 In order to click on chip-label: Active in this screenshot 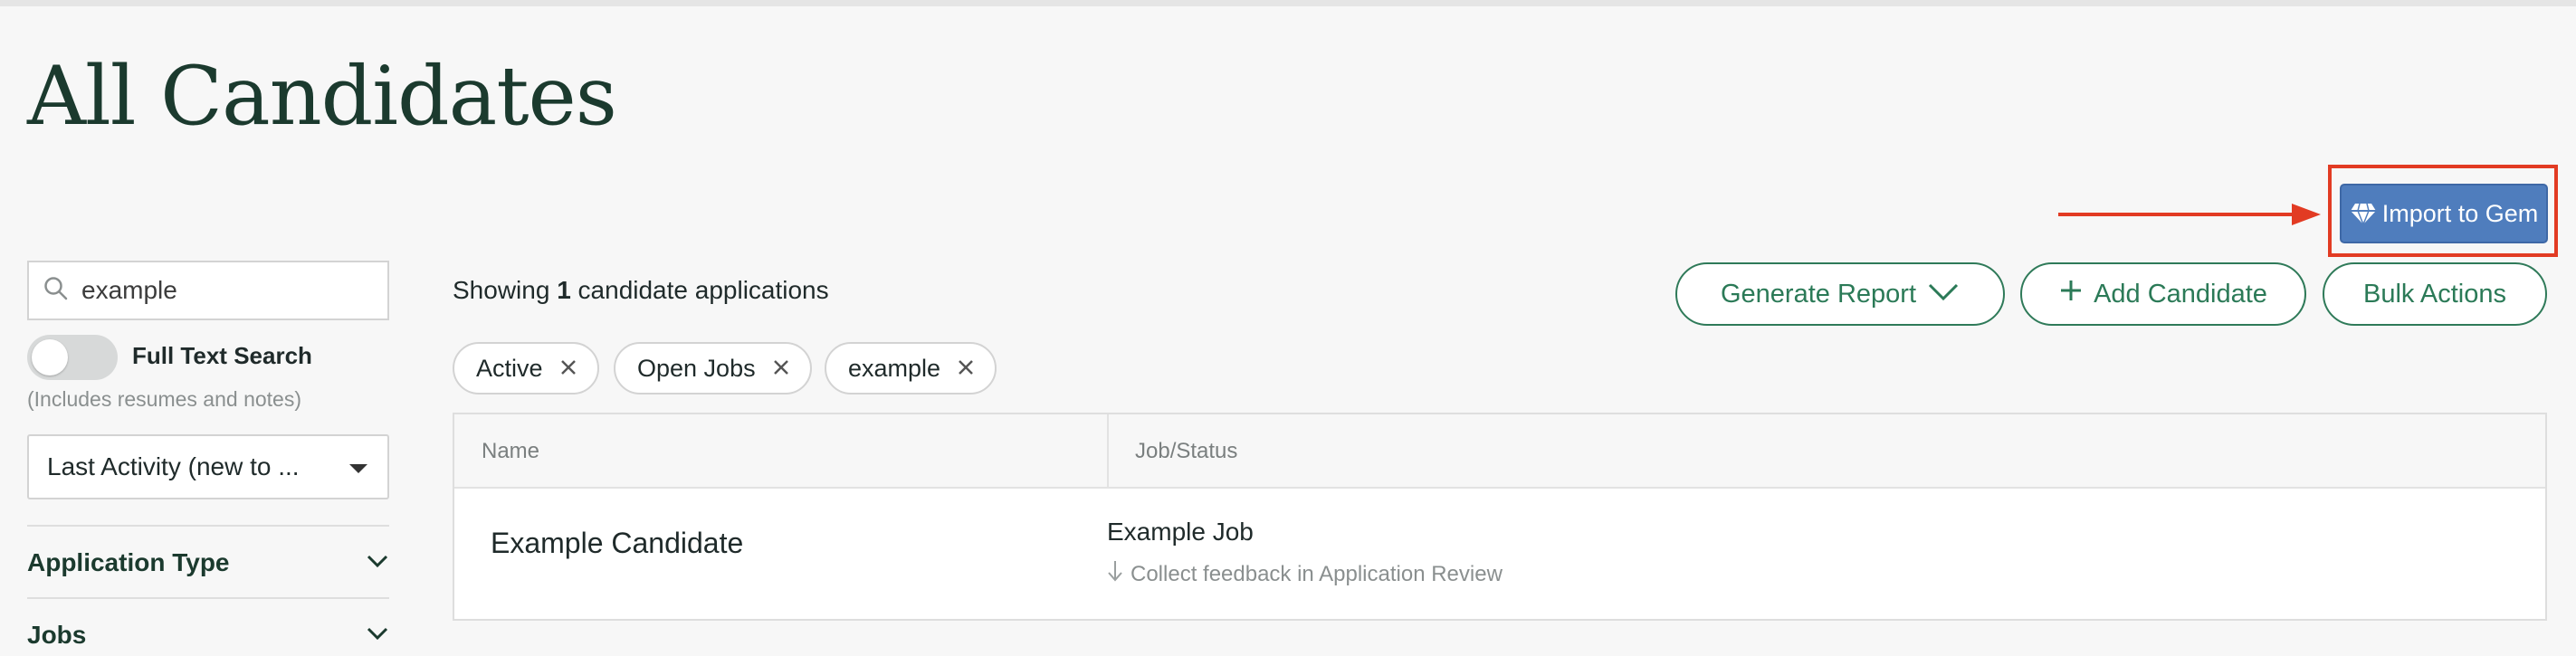, I will do `click(510, 368)`.